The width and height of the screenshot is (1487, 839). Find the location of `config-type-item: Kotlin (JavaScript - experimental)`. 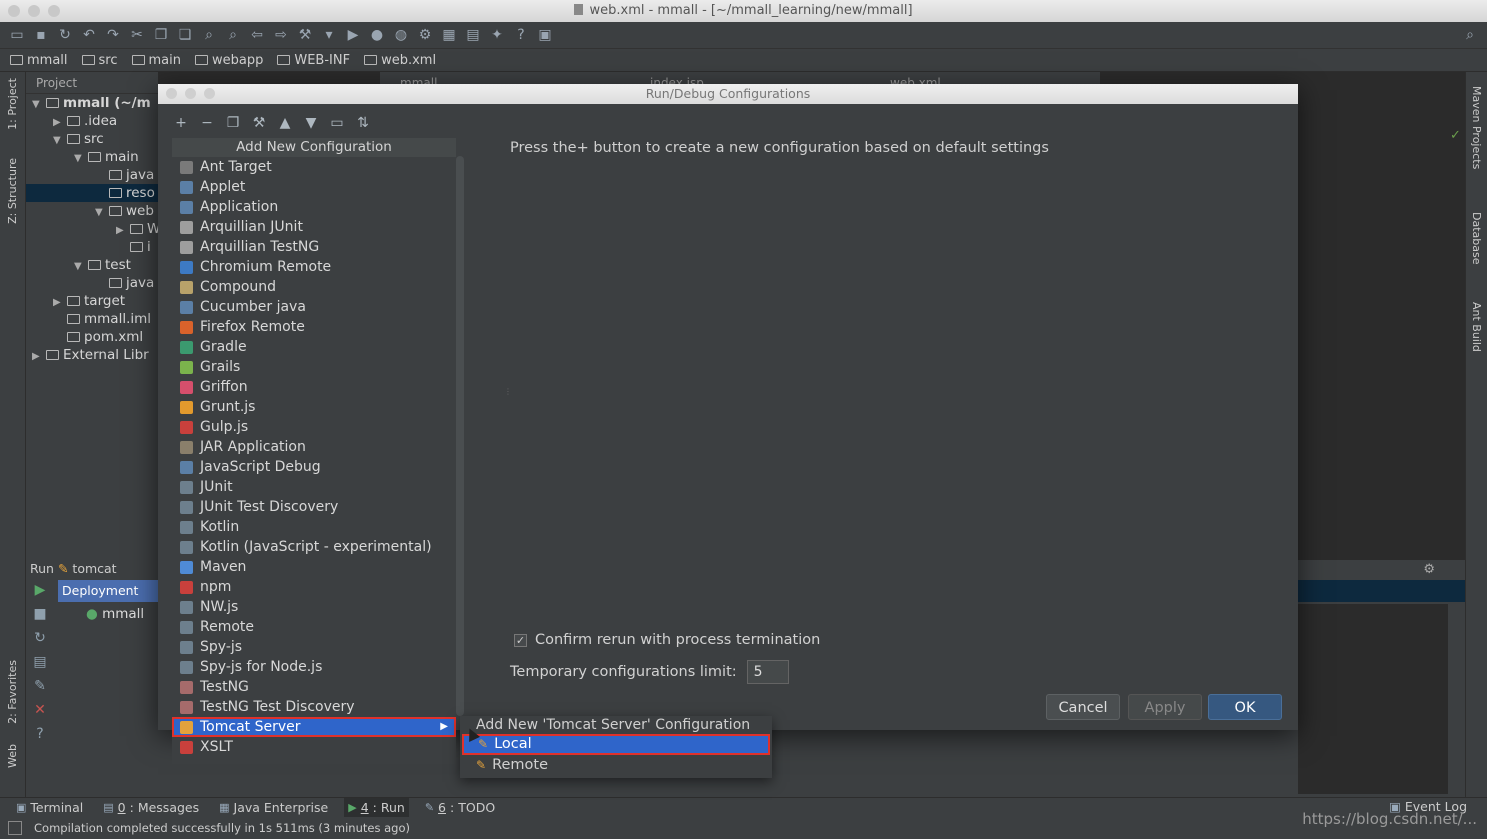

config-type-item: Kotlin (JavaScript - experimental) is located at coordinates (314, 547).